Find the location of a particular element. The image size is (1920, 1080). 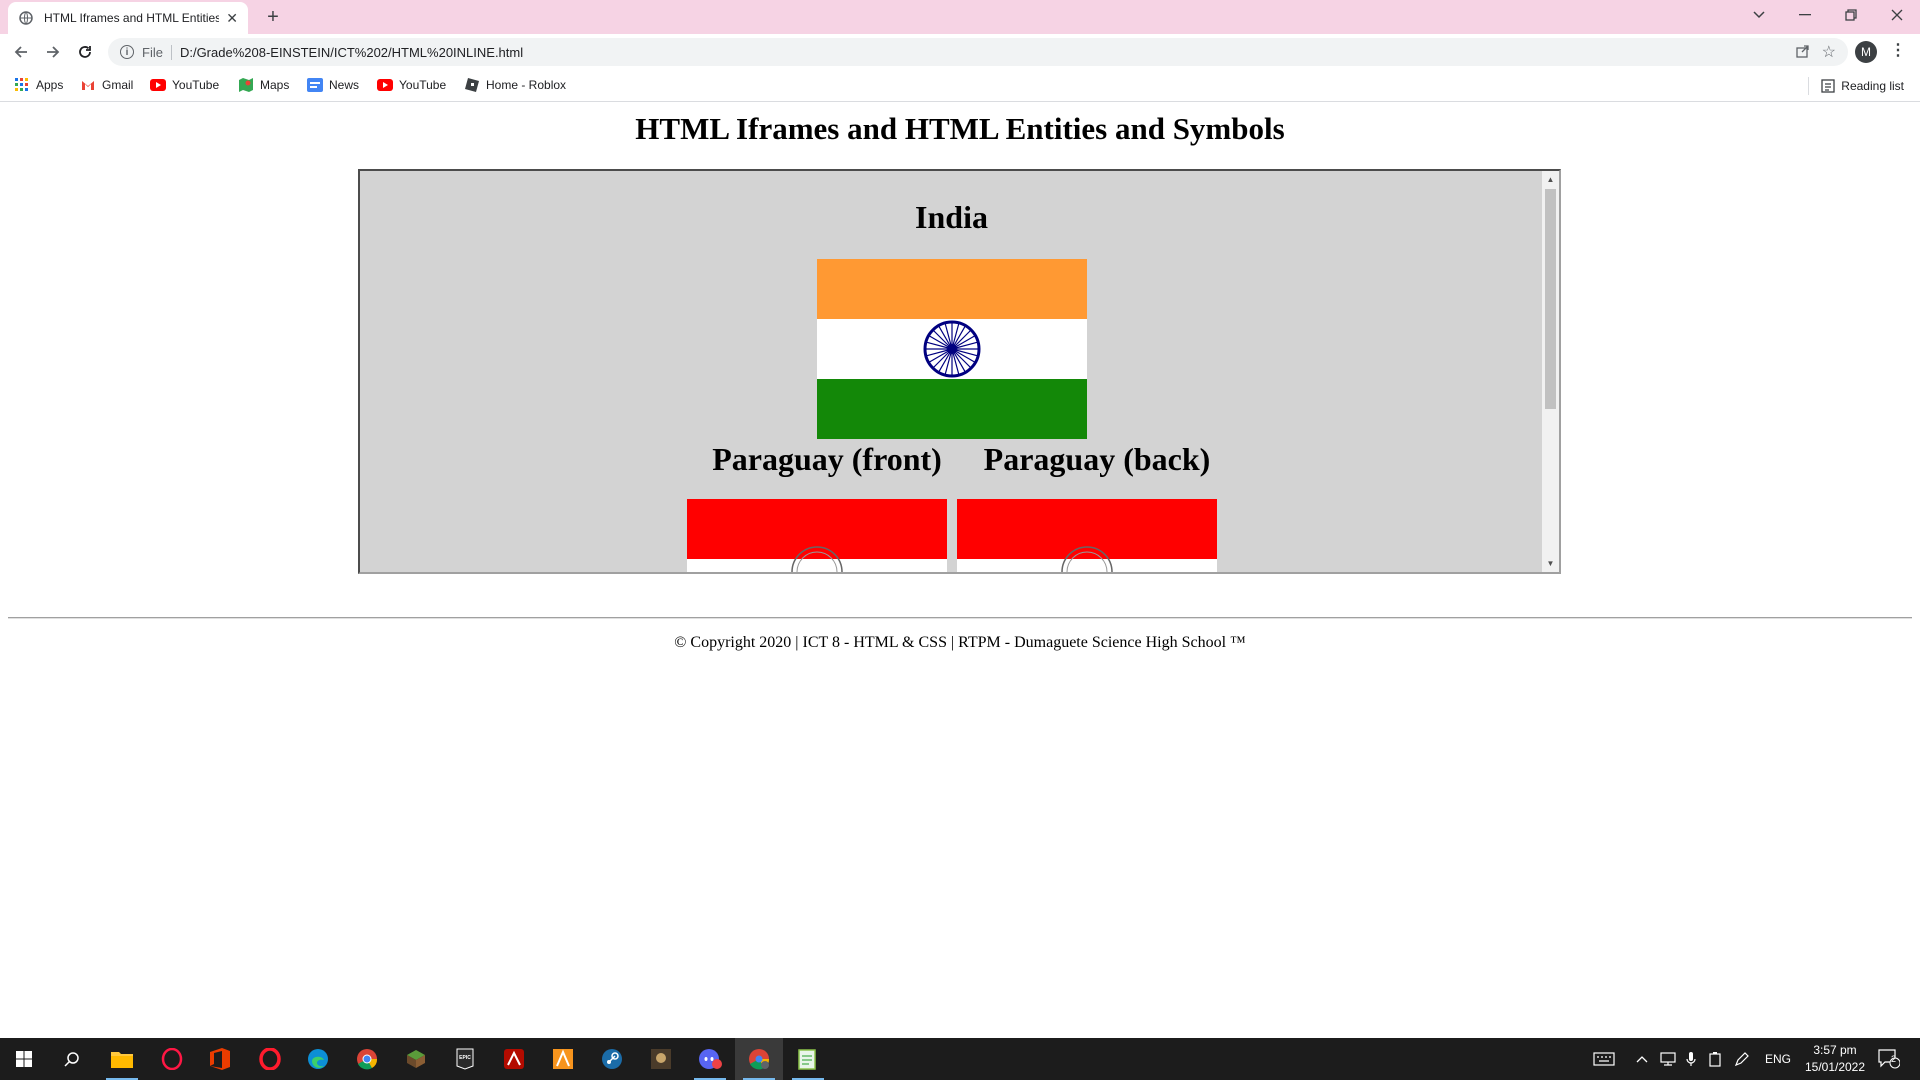

steam-icon is located at coordinates (612, 1059).